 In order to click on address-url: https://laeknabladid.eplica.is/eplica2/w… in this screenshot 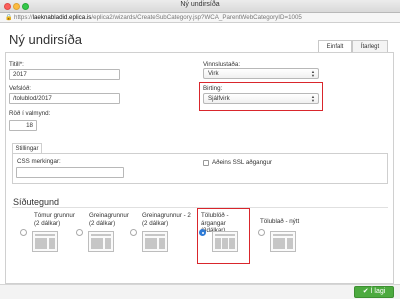, I will do `click(158, 17)`.